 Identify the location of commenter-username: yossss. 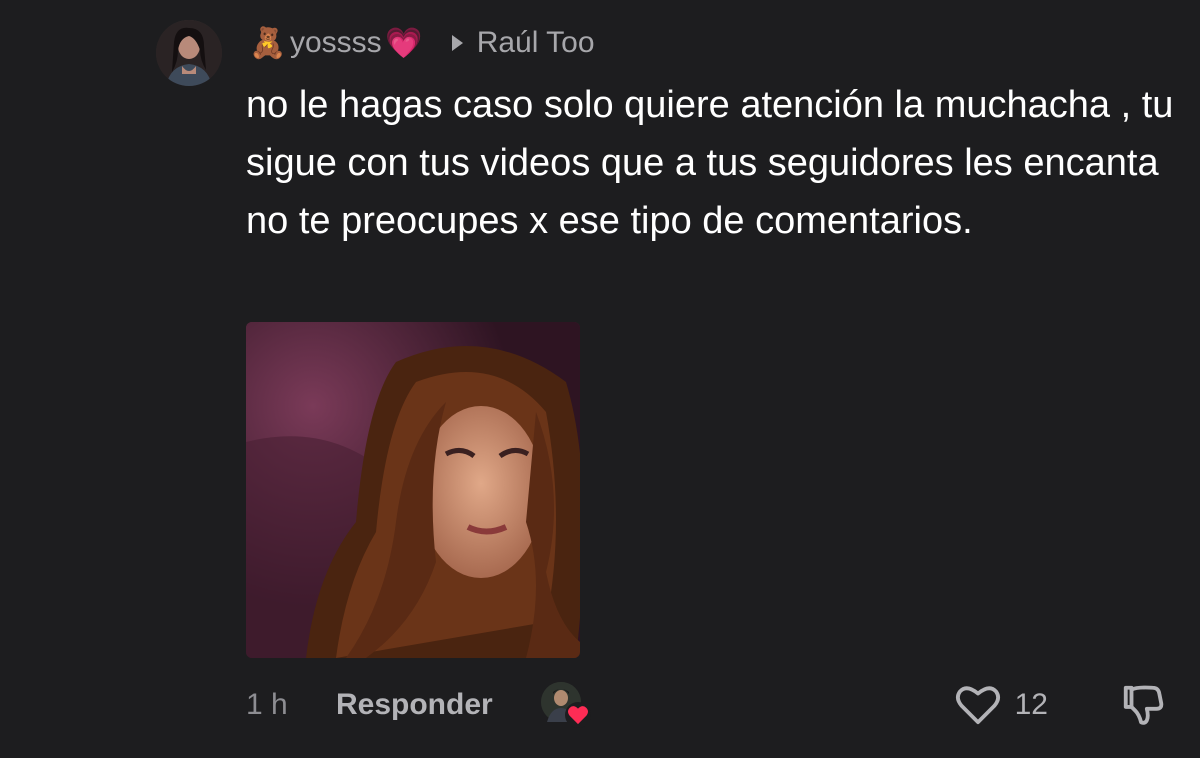
(336, 43).